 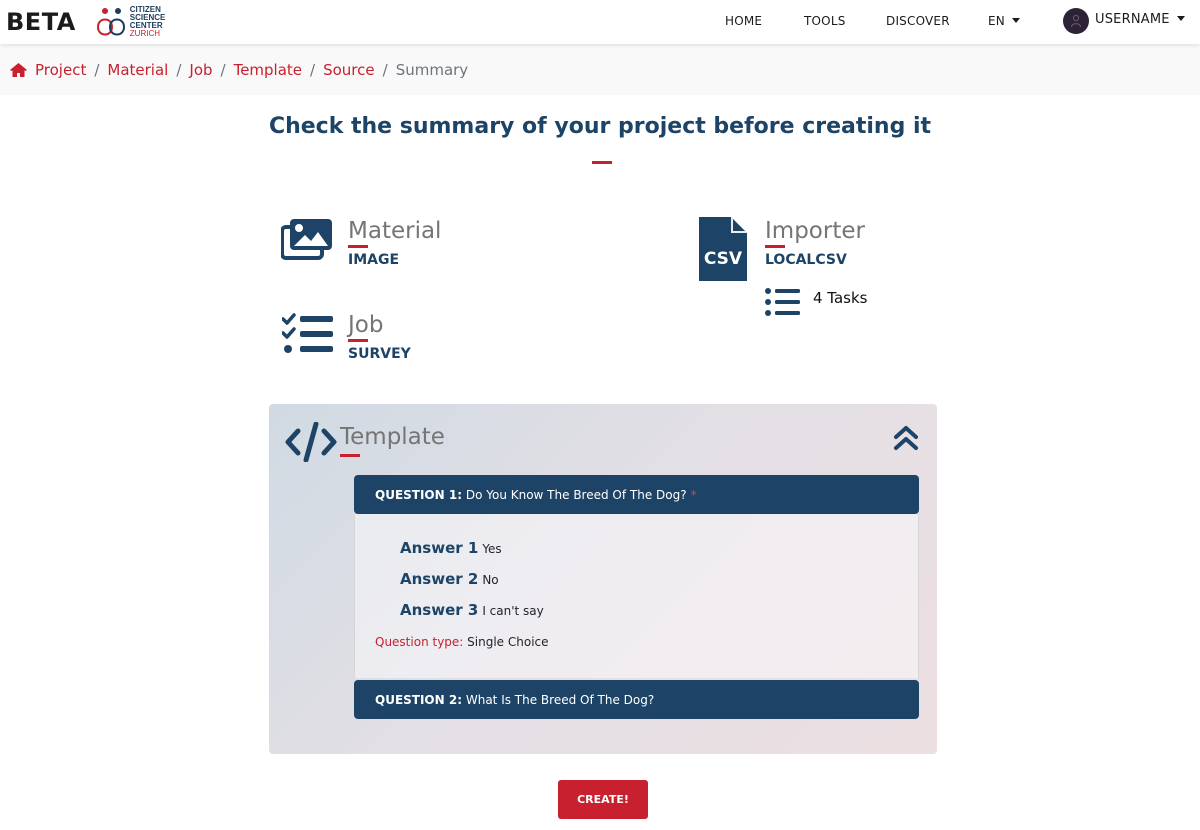 What do you see at coordinates (419, 699) in the screenshot?
I see `question-2-label: QUESTION 2:` at bounding box center [419, 699].